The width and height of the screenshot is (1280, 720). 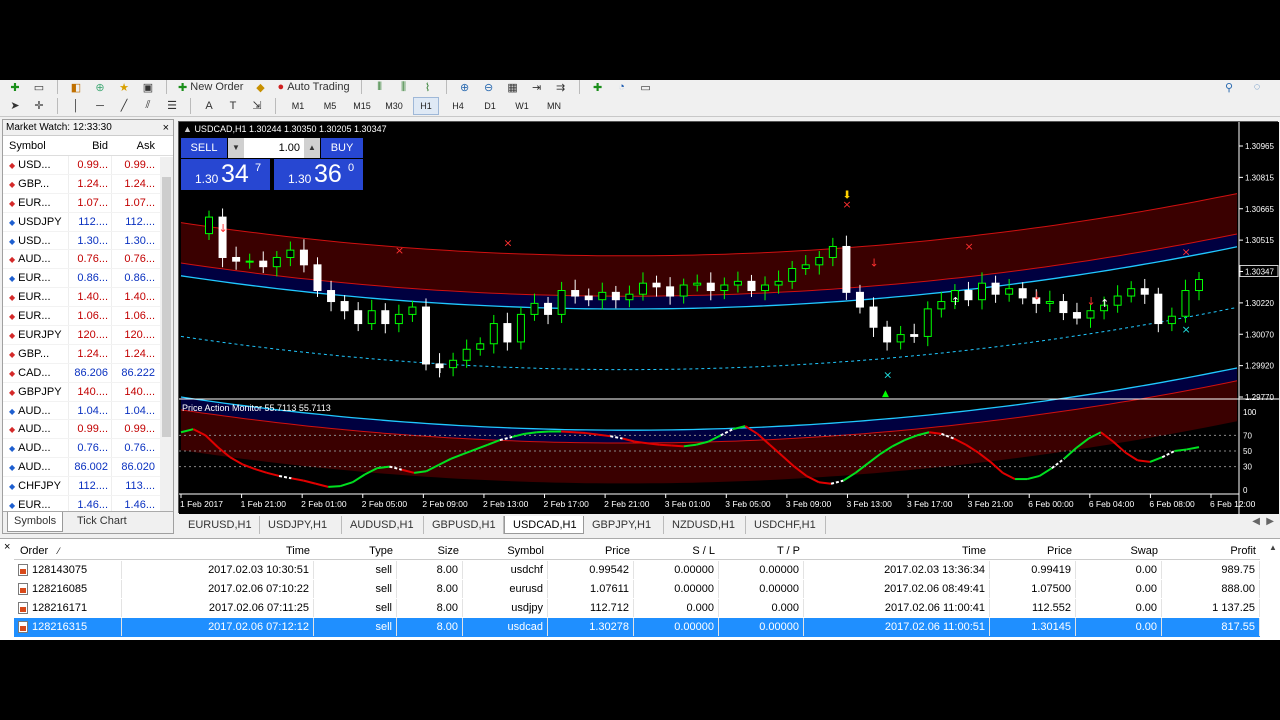 I want to click on tab-tick-chart: Tick Chart, so click(x=102, y=522).